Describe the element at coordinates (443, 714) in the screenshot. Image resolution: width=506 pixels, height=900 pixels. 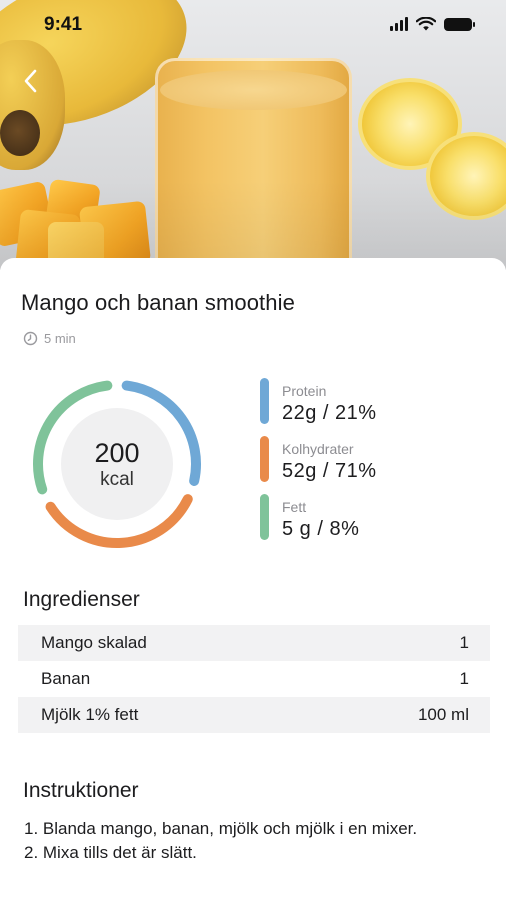
I see `ingredient-amount: 100 ml` at that location.